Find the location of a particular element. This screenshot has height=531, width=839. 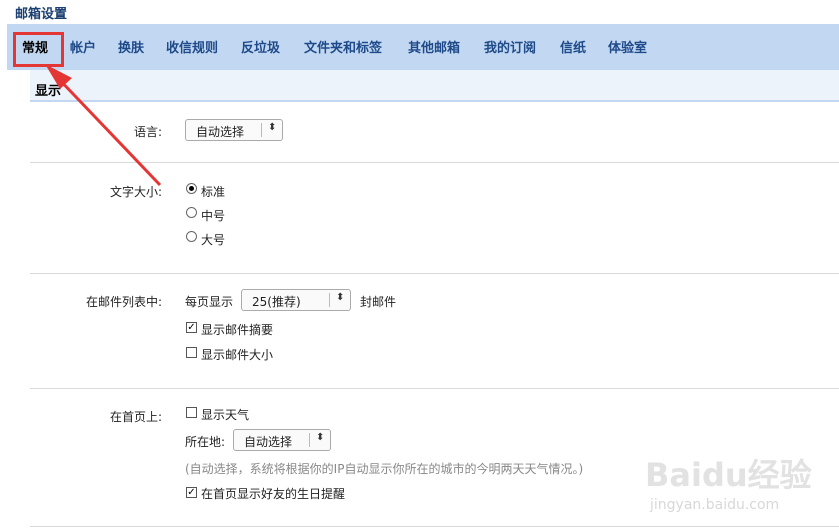

tab-anti-spam: 反垃圾 is located at coordinates (260, 47).